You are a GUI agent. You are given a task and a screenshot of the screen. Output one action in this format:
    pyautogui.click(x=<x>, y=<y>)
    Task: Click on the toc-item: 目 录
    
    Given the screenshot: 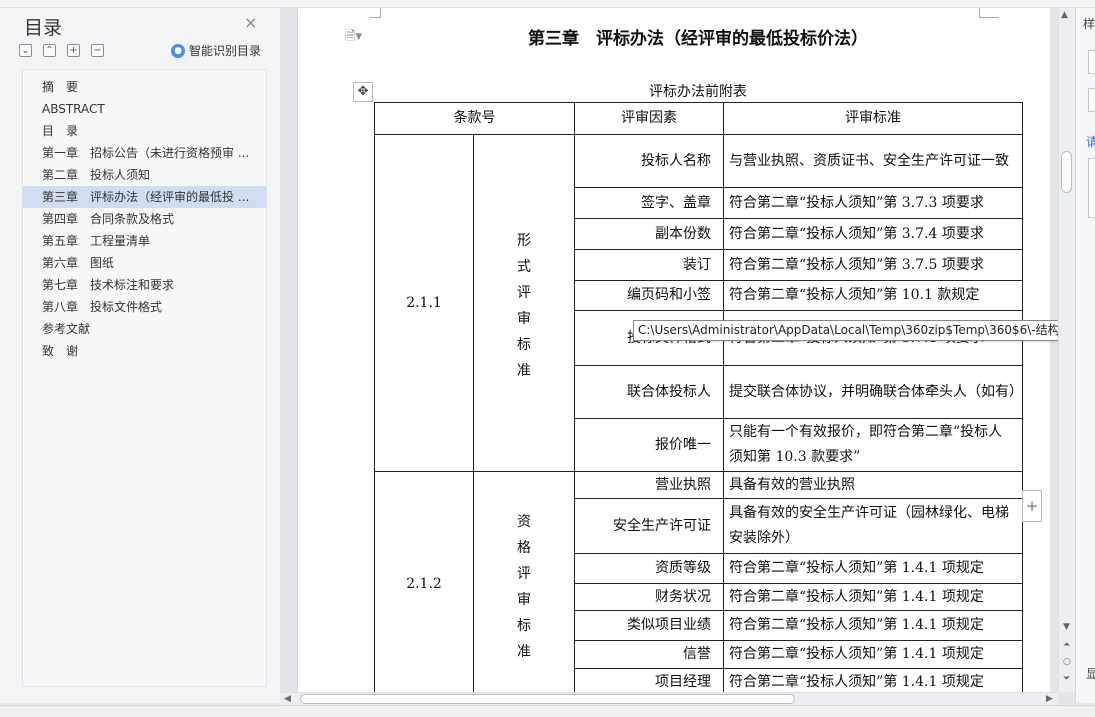 What is the action you would take?
    pyautogui.click(x=144, y=131)
    